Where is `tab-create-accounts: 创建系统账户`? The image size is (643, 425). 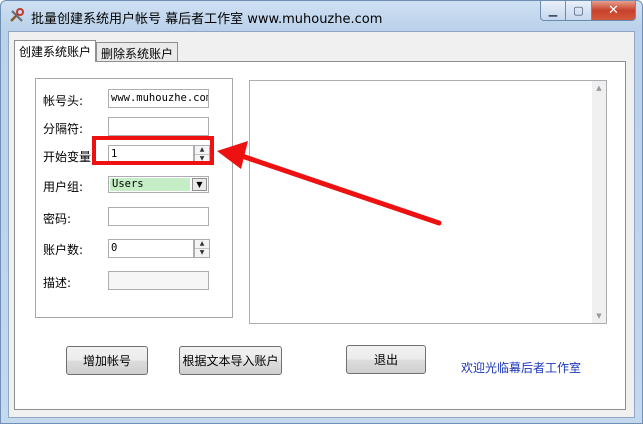
tab-create-accounts: 创建系统账户 is located at coordinates (55, 51).